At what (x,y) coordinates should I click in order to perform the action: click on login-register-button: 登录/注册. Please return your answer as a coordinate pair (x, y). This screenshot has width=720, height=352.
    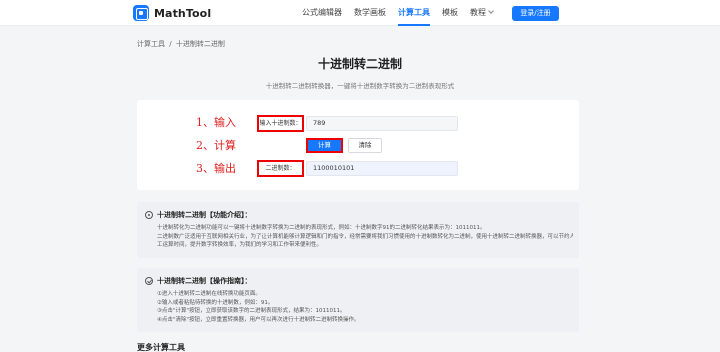
    Looking at the image, I should click on (535, 13).